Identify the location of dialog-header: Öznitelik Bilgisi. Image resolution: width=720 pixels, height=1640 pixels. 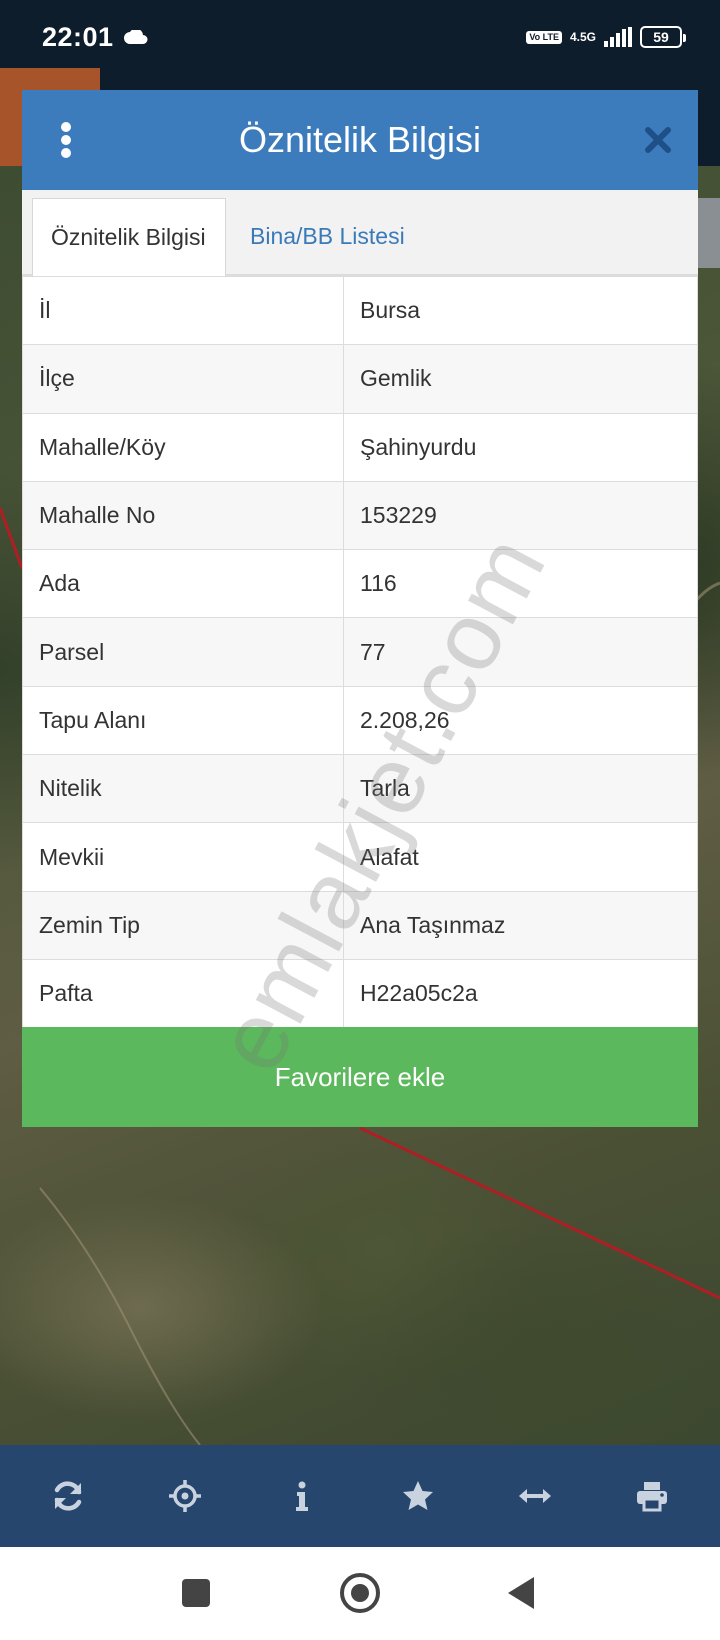
(360, 140).